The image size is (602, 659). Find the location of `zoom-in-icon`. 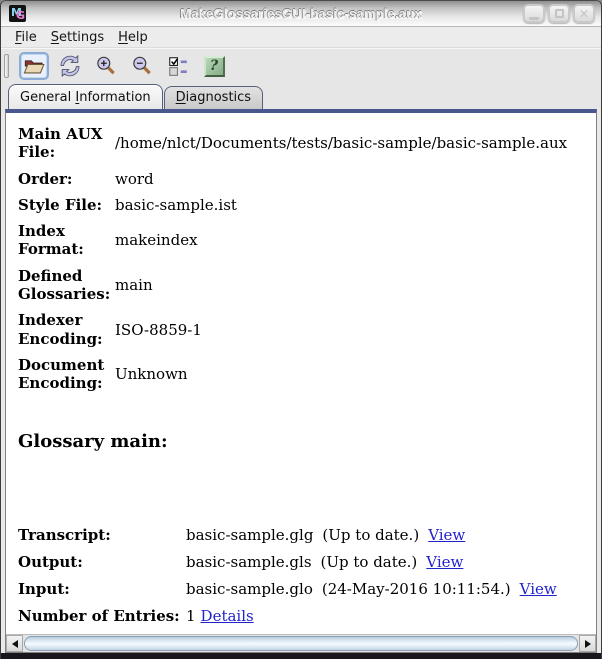

zoom-in-icon is located at coordinates (106, 65).